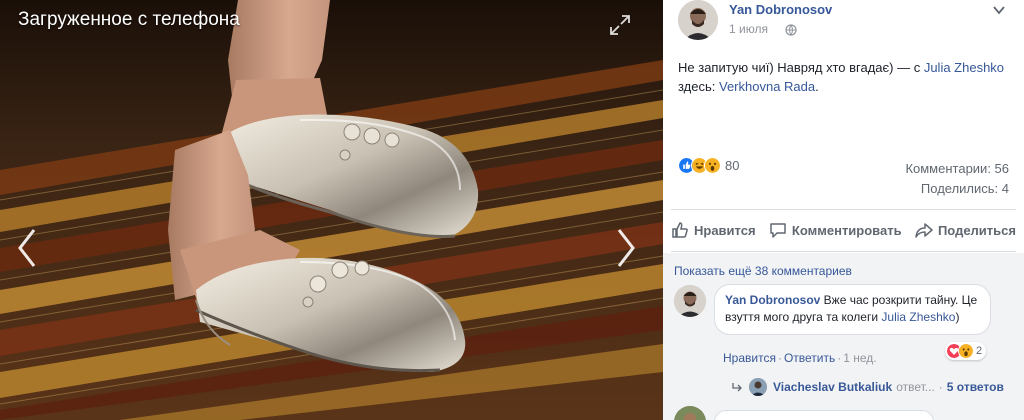  Describe the element at coordinates (626, 248) in the screenshot. I see `next-photo-icon` at that location.